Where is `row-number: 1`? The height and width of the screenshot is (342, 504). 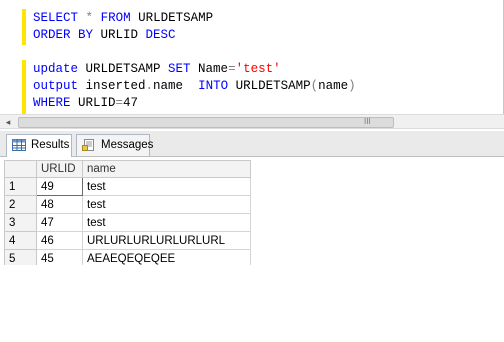 row-number: 1 is located at coordinates (20, 186).